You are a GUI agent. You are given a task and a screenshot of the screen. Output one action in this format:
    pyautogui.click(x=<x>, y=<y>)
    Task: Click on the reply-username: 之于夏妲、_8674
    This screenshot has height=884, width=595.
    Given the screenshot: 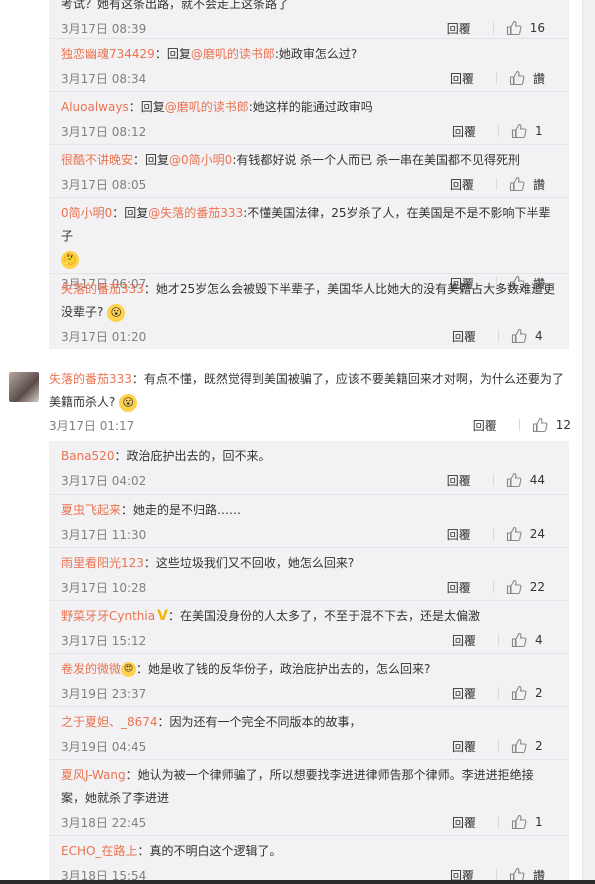 What is the action you would take?
    pyautogui.click(x=109, y=722)
    